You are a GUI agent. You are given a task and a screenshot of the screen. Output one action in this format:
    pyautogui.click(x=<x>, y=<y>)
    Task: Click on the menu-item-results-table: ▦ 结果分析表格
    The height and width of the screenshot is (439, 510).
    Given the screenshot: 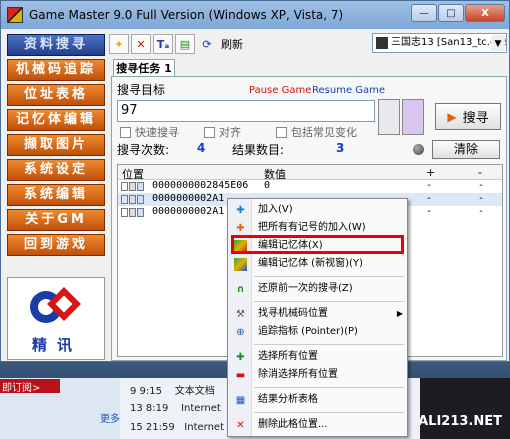 What is the action you would take?
    pyautogui.click(x=318, y=400)
    